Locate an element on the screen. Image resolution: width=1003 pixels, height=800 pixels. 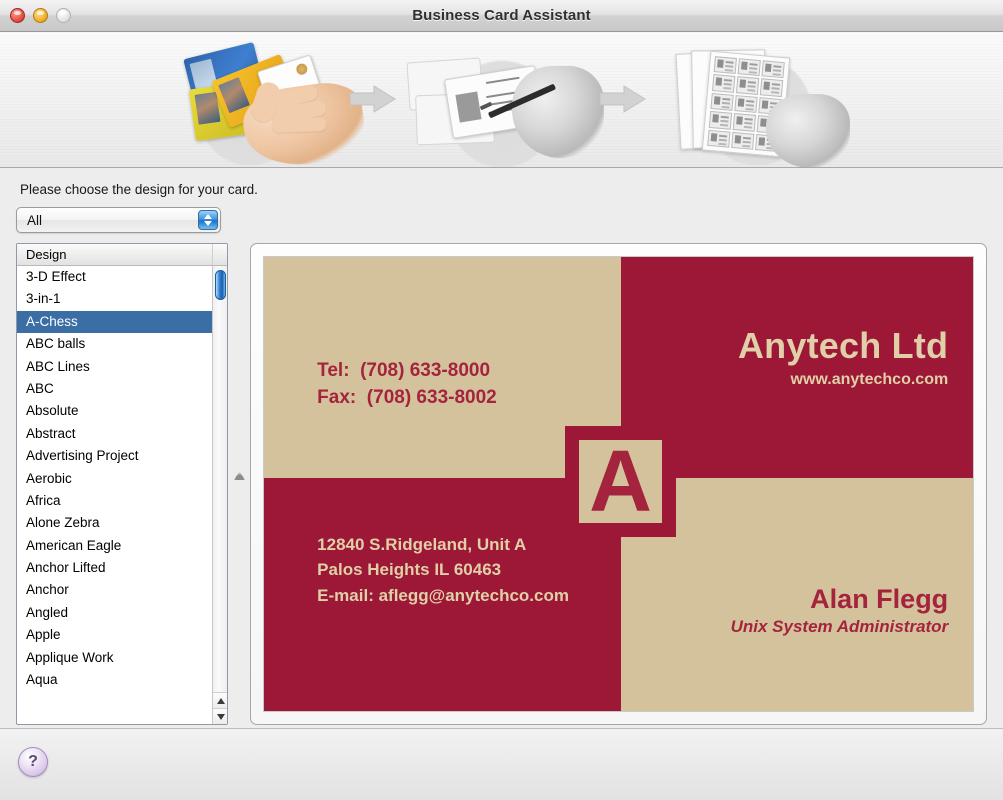
hand-holding-sheet is located at coordinates (808, 130).